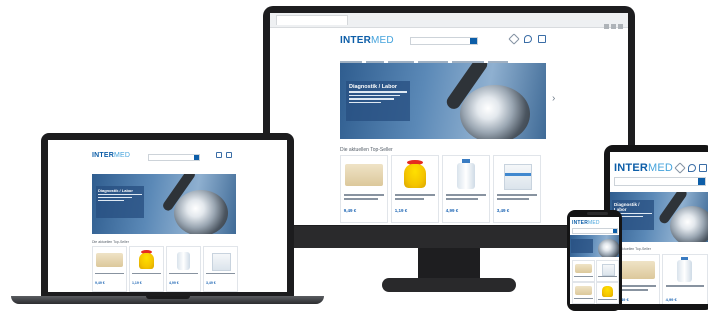  I want to click on carousel-next-arrow: ›, so click(553, 98).